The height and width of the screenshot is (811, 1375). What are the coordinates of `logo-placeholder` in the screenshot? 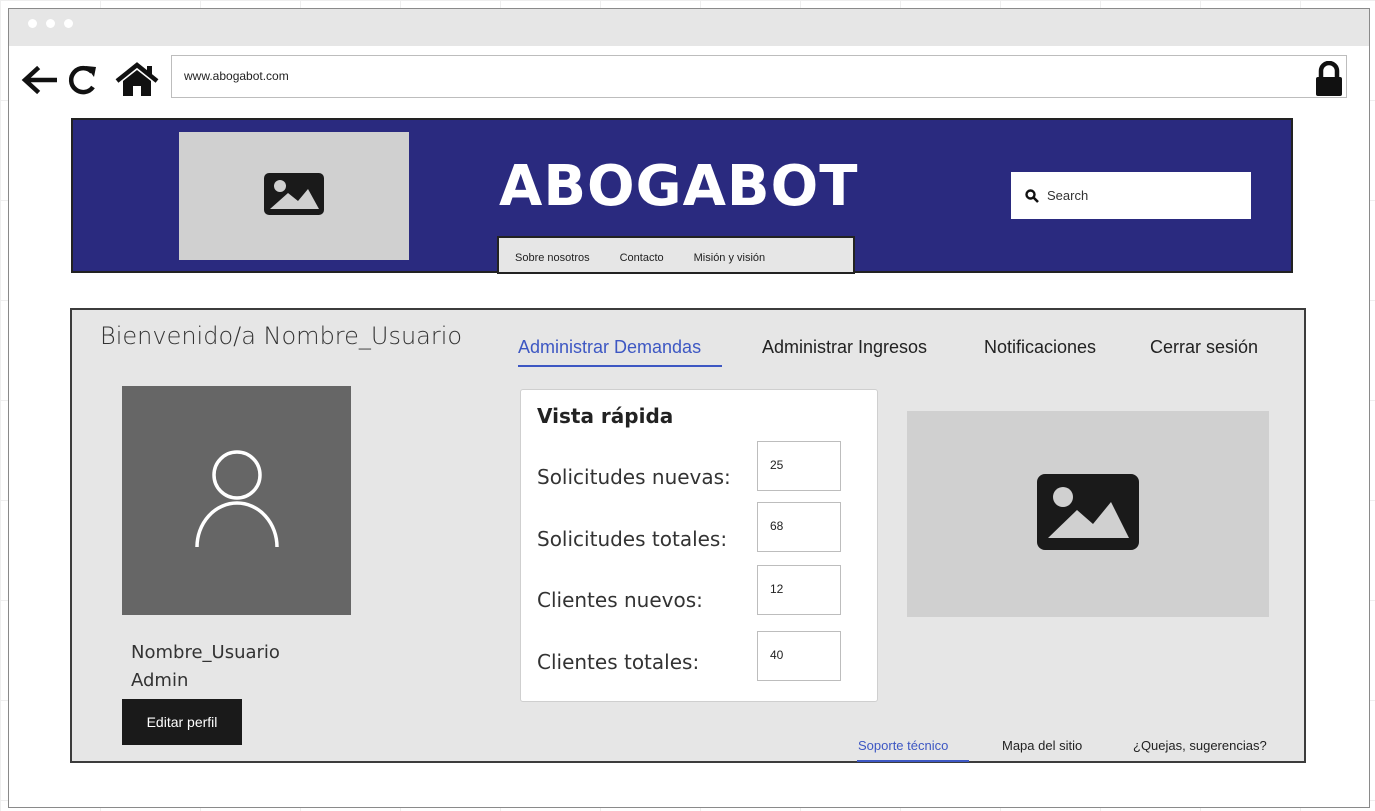 It's located at (294, 196).